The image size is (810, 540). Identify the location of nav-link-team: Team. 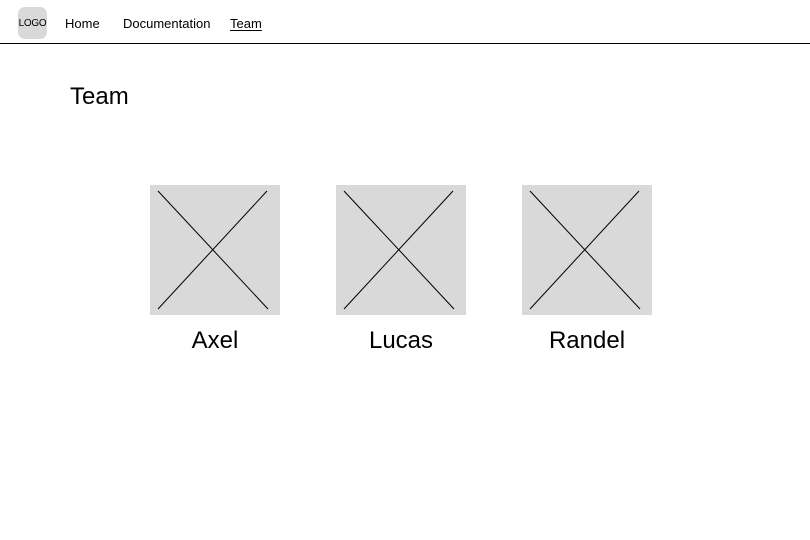
(246, 24).